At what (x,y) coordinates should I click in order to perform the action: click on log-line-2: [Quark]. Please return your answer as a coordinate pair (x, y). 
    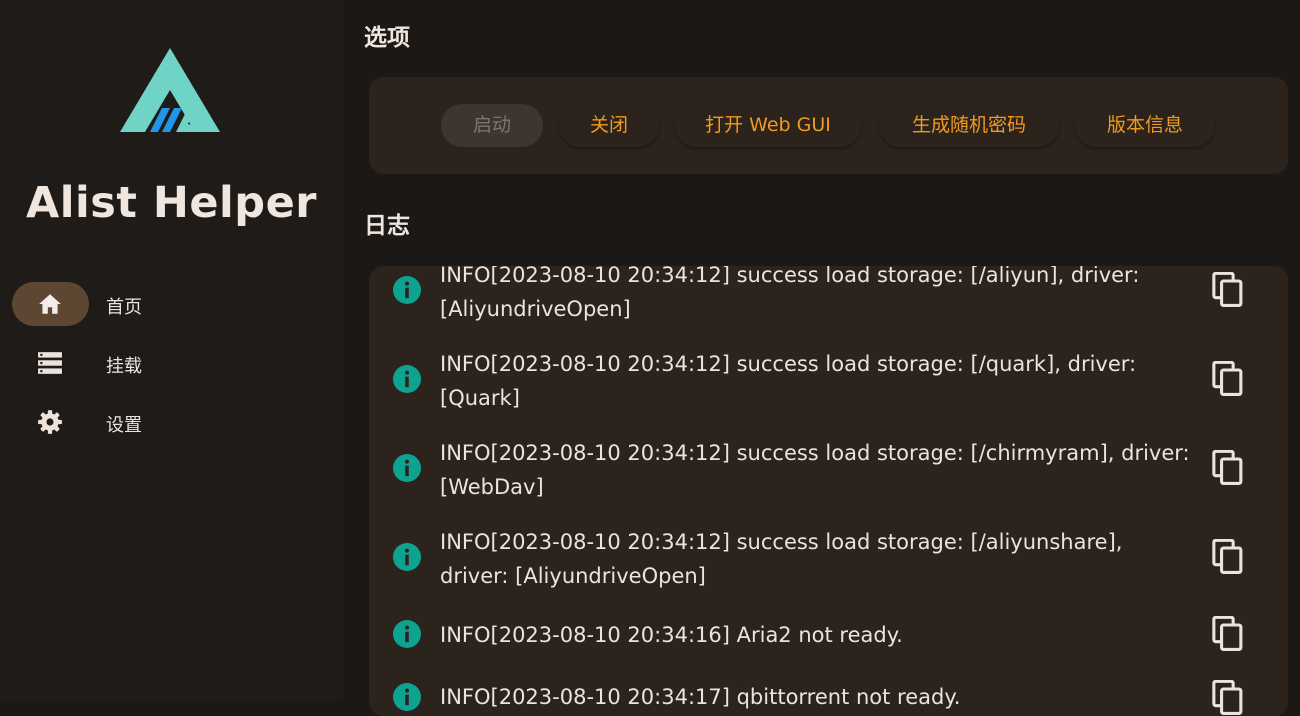
    Looking at the image, I should click on (480, 398).